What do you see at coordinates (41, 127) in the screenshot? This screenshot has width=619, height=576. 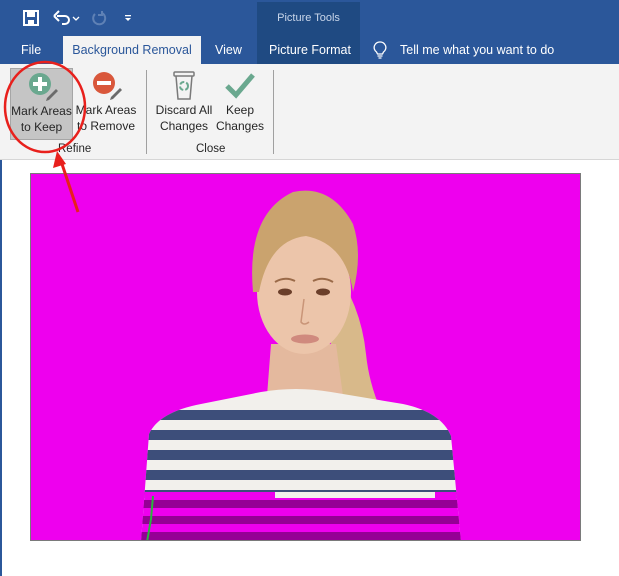 I see `keep-label-line2: to Keep` at bounding box center [41, 127].